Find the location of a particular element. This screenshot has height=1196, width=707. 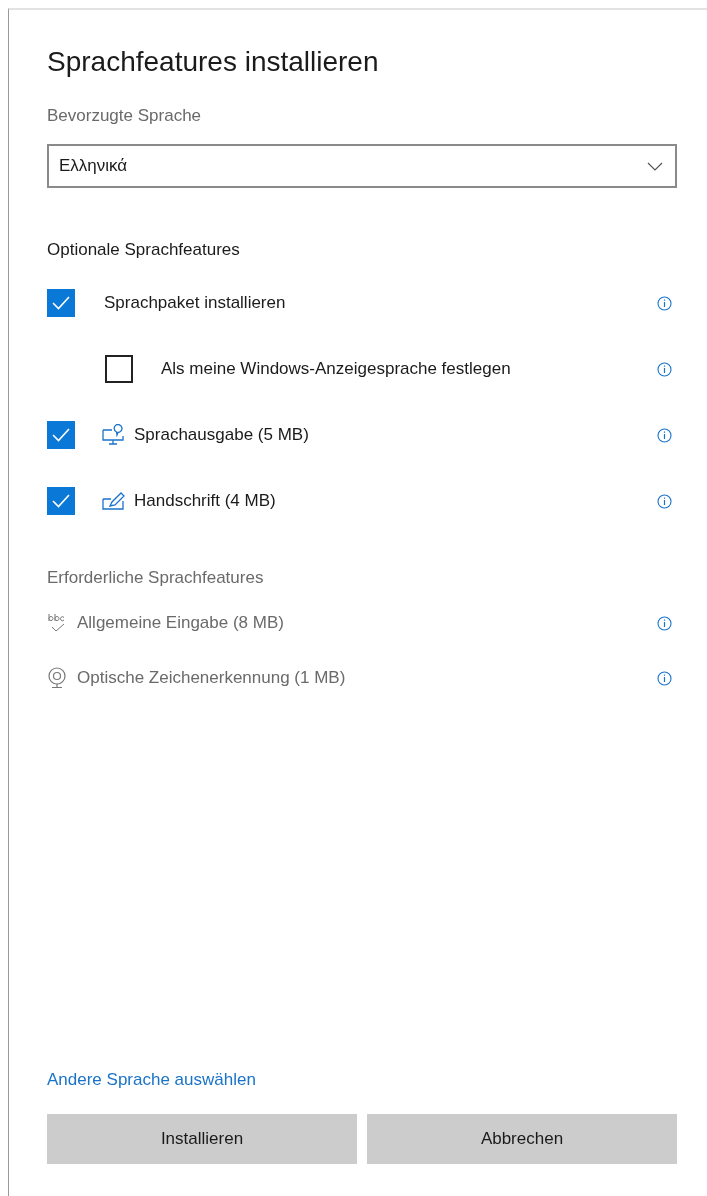

language-dropdown: Ελληνικά is located at coordinates (362, 166).